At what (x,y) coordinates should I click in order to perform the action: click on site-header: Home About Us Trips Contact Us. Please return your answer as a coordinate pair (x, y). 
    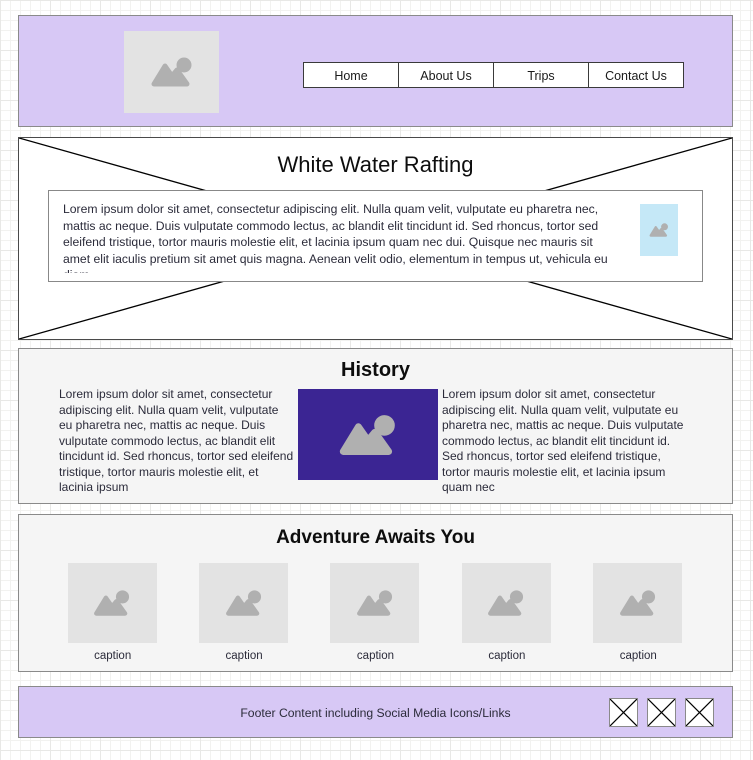
    Looking at the image, I should click on (375, 71).